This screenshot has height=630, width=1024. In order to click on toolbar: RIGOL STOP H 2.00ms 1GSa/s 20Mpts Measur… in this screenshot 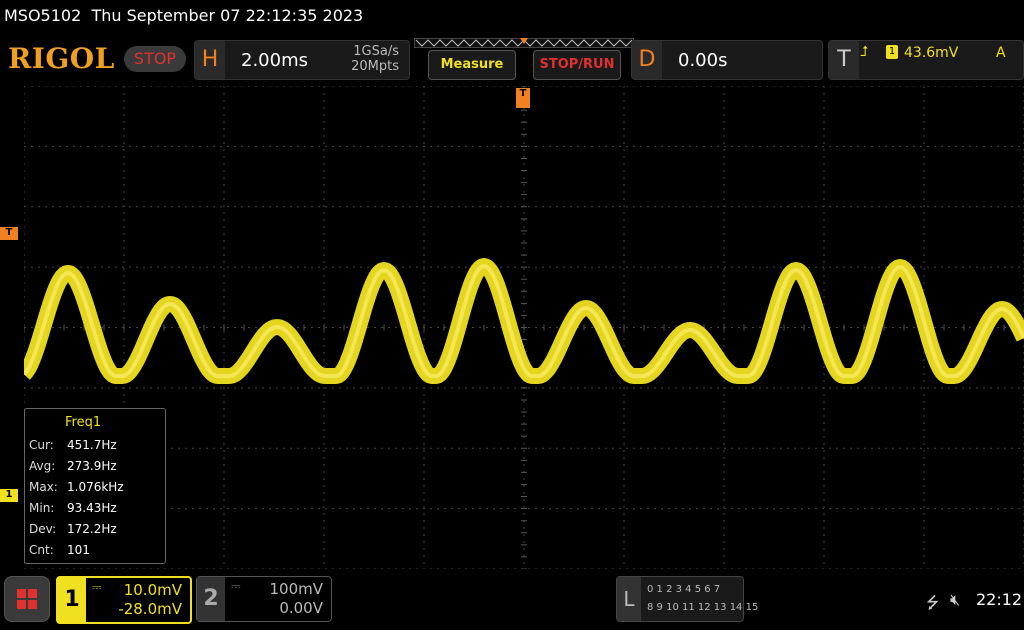, I will do `click(512, 59)`.